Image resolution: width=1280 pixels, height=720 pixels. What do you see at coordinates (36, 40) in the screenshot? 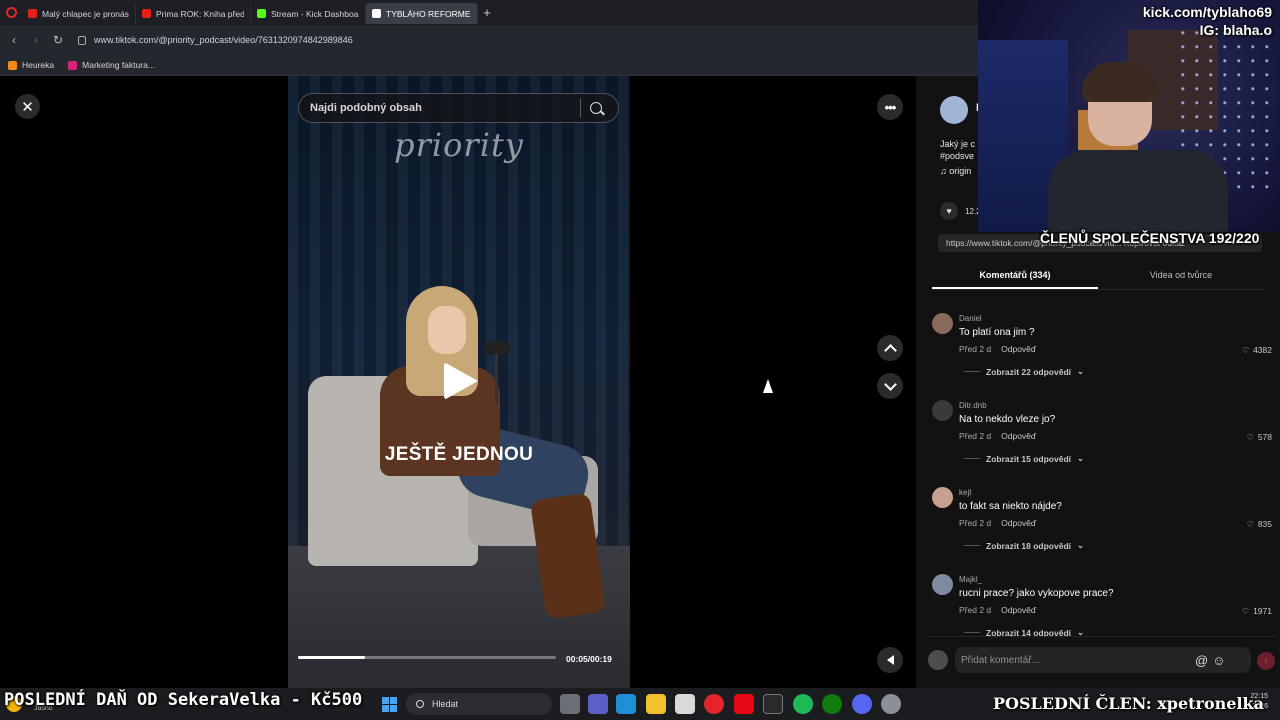
I see `forward-icon: ›` at bounding box center [36, 40].